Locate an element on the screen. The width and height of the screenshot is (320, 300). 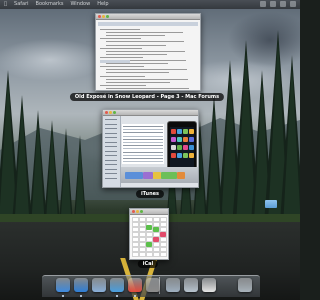
forum-quote is located at coordinates (115, 61).